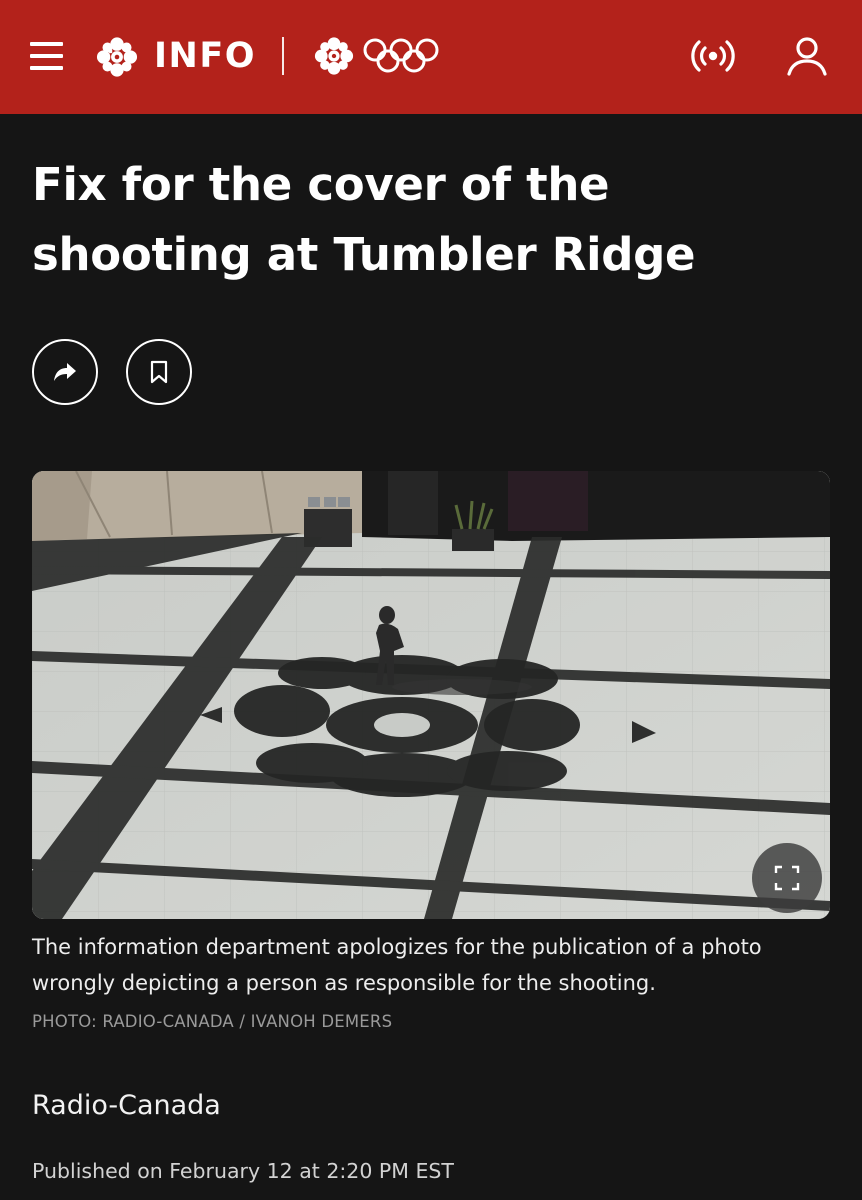 This screenshot has width=862, height=1200. I want to click on account-user-icon, so click(807, 57).